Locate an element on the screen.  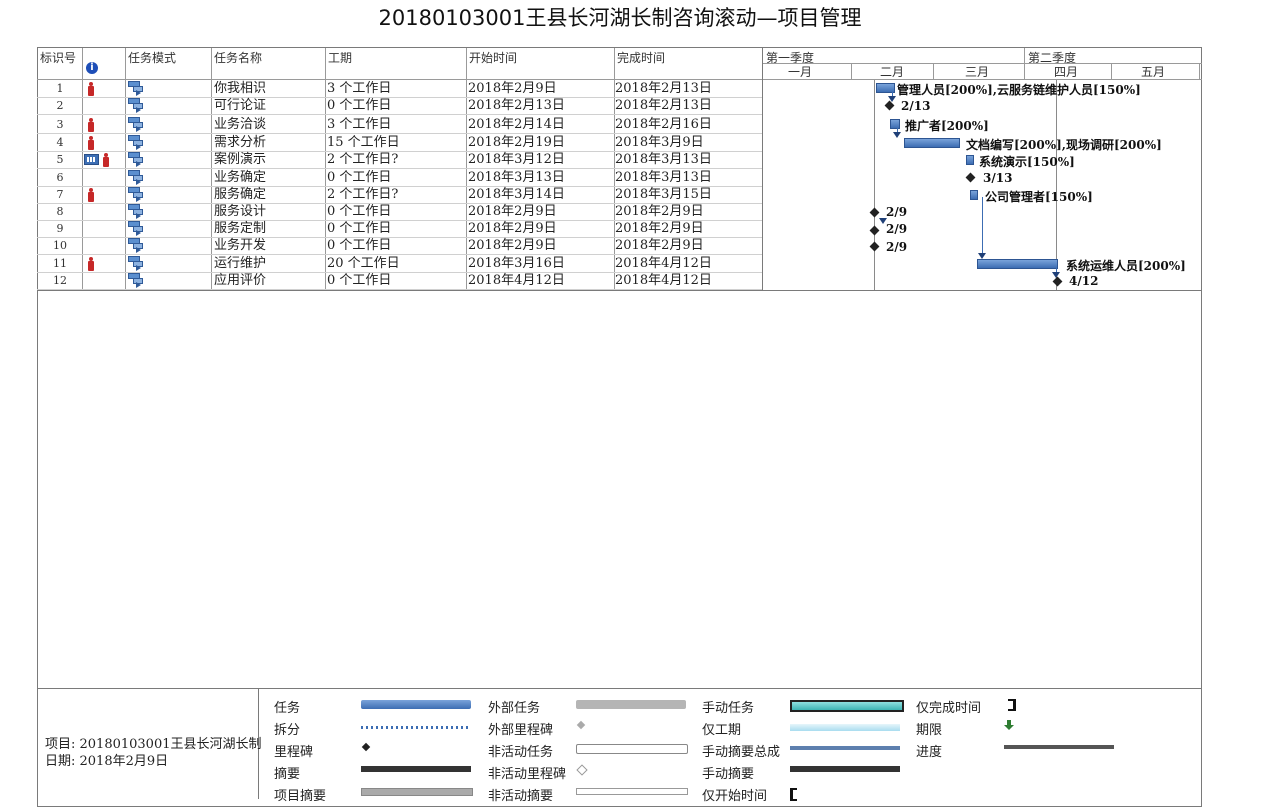
task-name: 业务确定 is located at coordinates (240, 177).